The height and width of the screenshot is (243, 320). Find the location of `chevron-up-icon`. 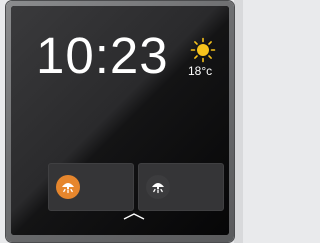

chevron-up-icon is located at coordinates (134, 216).